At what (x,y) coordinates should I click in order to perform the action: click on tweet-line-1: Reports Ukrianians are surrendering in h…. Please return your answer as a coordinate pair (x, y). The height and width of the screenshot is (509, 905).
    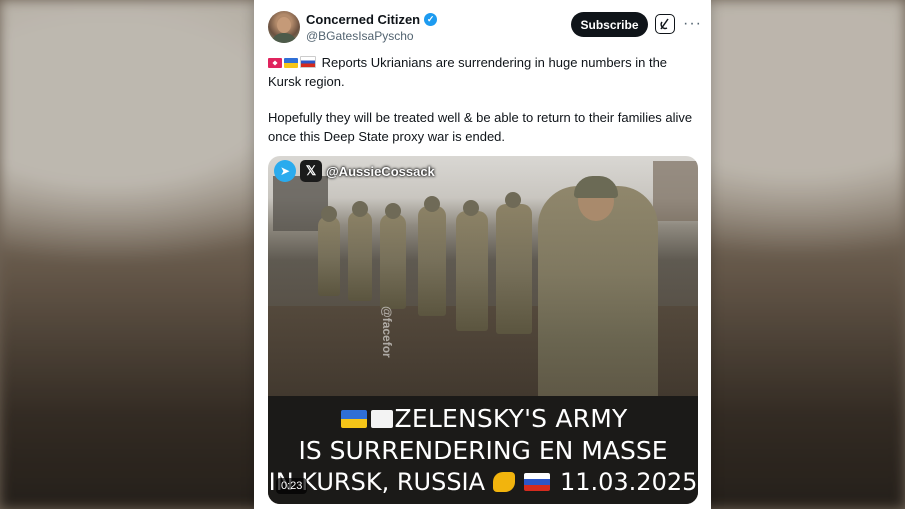
    Looking at the image, I should click on (468, 72).